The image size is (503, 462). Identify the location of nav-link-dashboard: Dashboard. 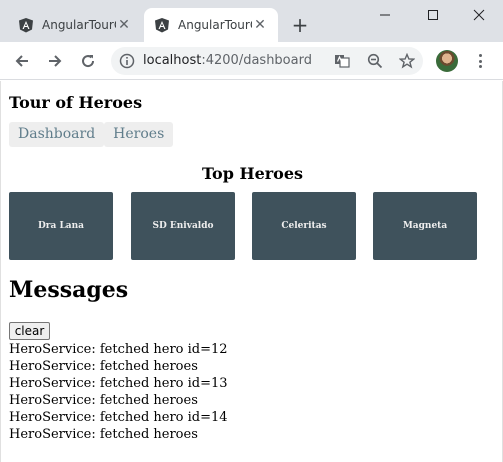
(57, 134).